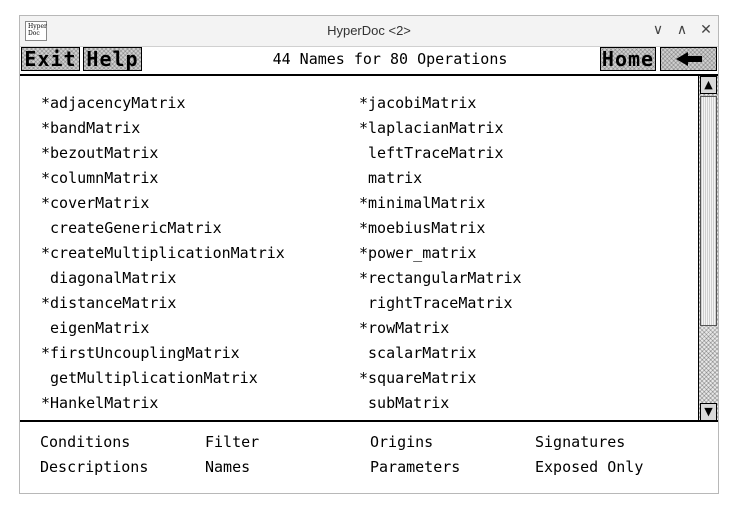  I want to click on title-bar: Hyper Doc HyperDoc <2> ∨ ∧ ✕, so click(369, 31).